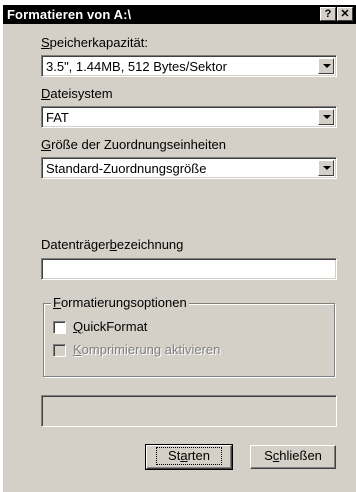 This screenshot has width=356, height=492. Describe the element at coordinates (179, 14) in the screenshot. I see `title-bar: Formatieren von A:\ ? ✕` at that location.